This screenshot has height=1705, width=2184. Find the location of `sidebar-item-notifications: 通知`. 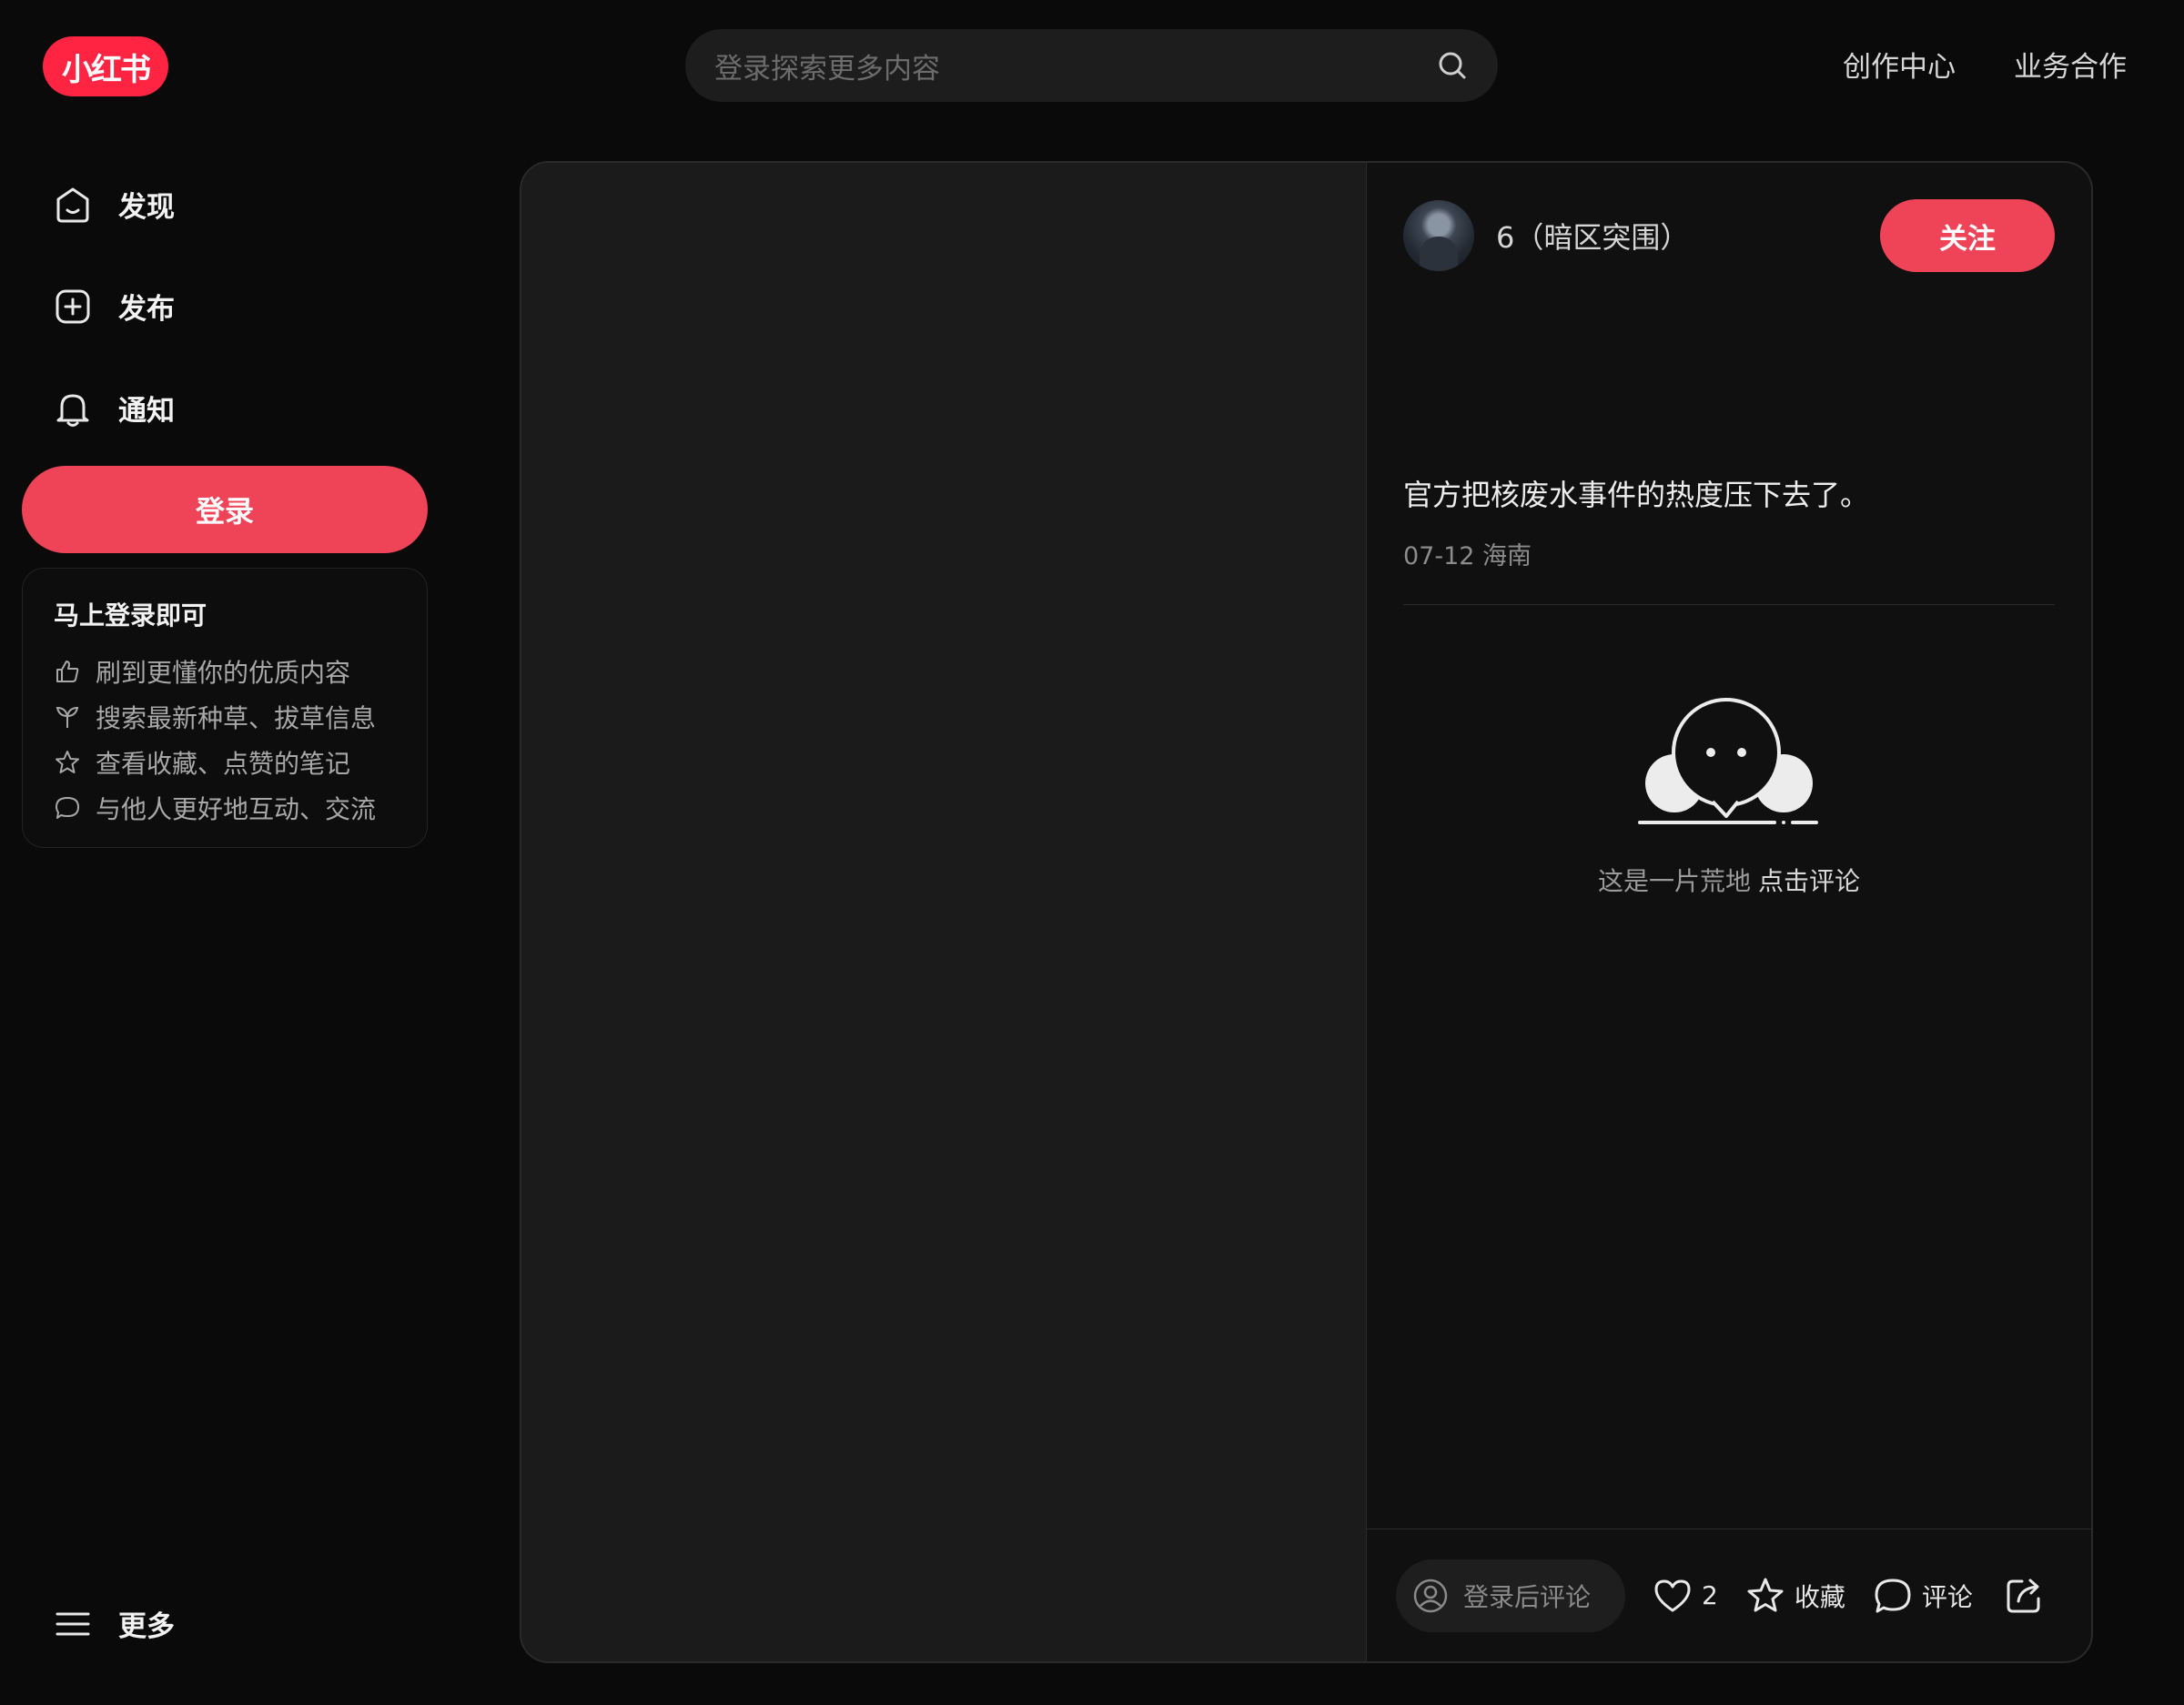

sidebar-item-notifications: 通知 is located at coordinates (114, 409).